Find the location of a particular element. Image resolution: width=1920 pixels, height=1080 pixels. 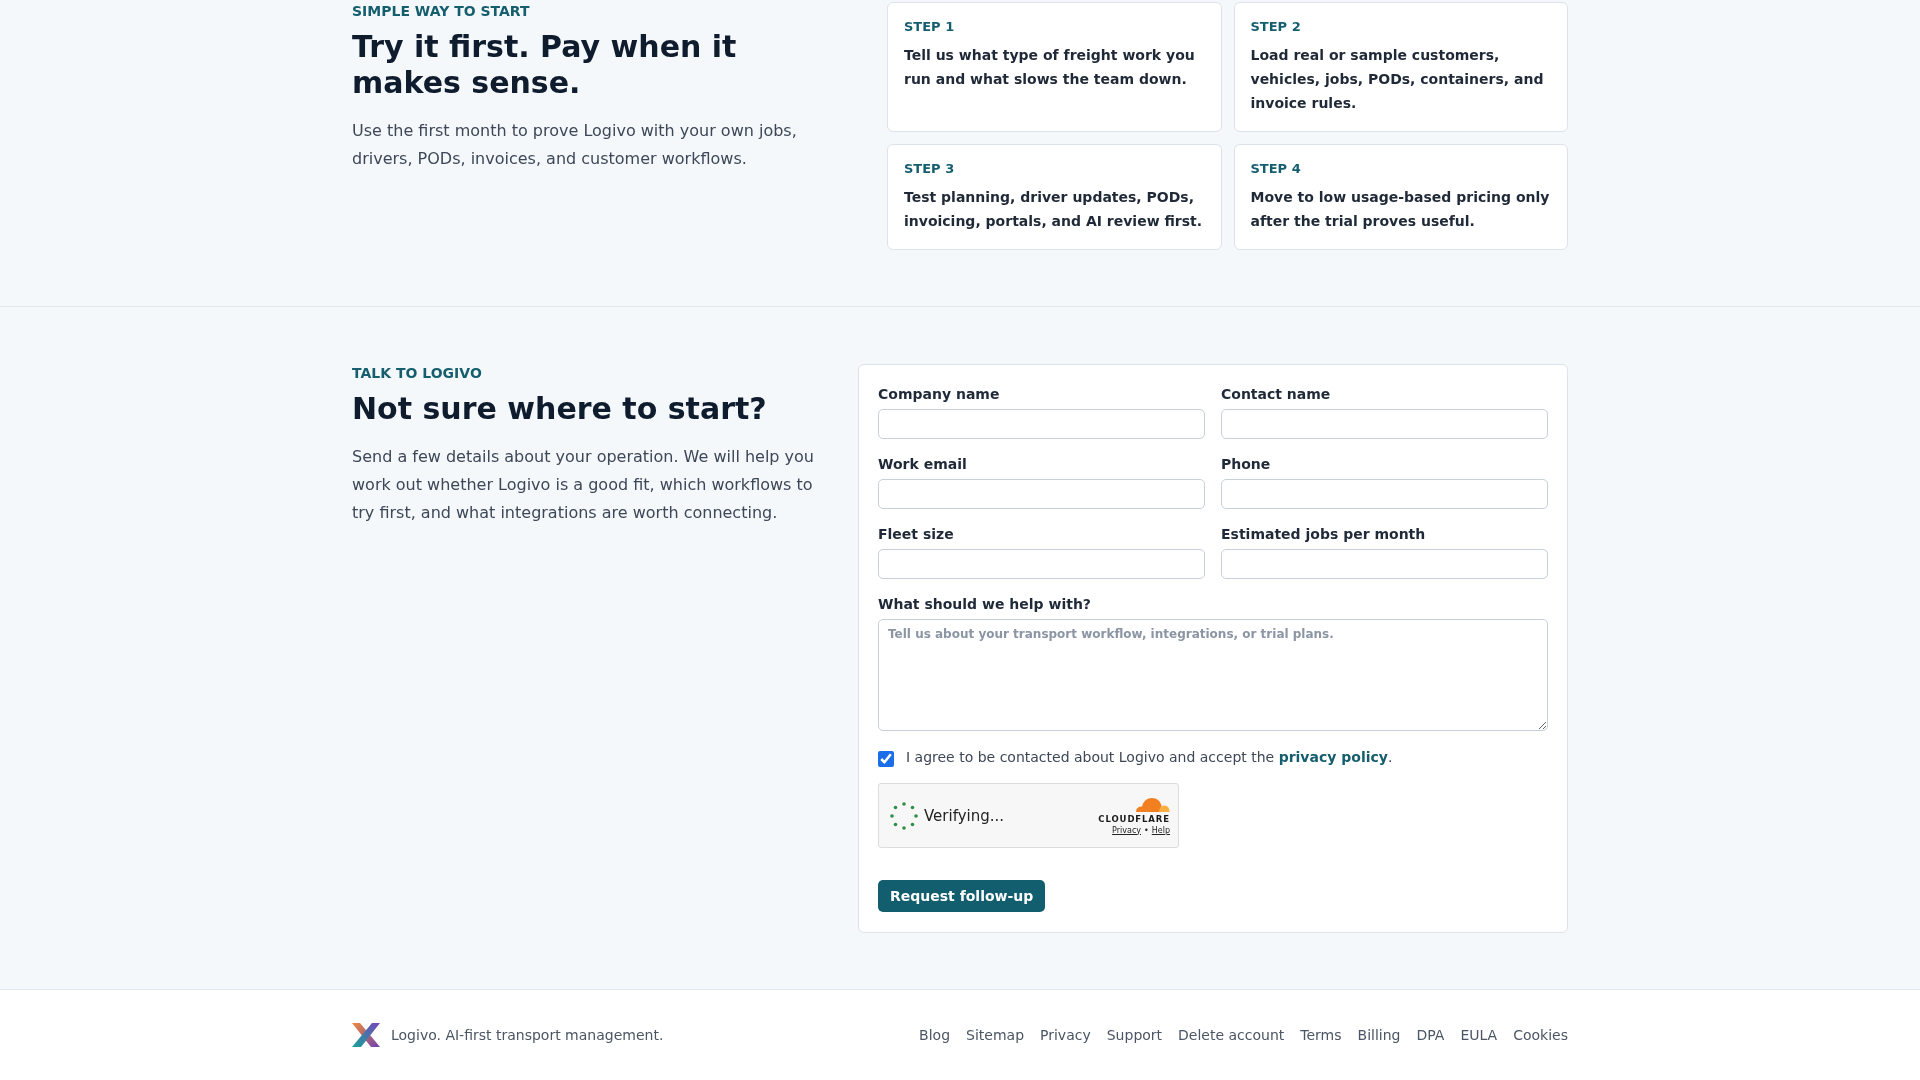

step-text: Tell us what type of freight work you run and what slows the team down. is located at coordinates (1050, 67).